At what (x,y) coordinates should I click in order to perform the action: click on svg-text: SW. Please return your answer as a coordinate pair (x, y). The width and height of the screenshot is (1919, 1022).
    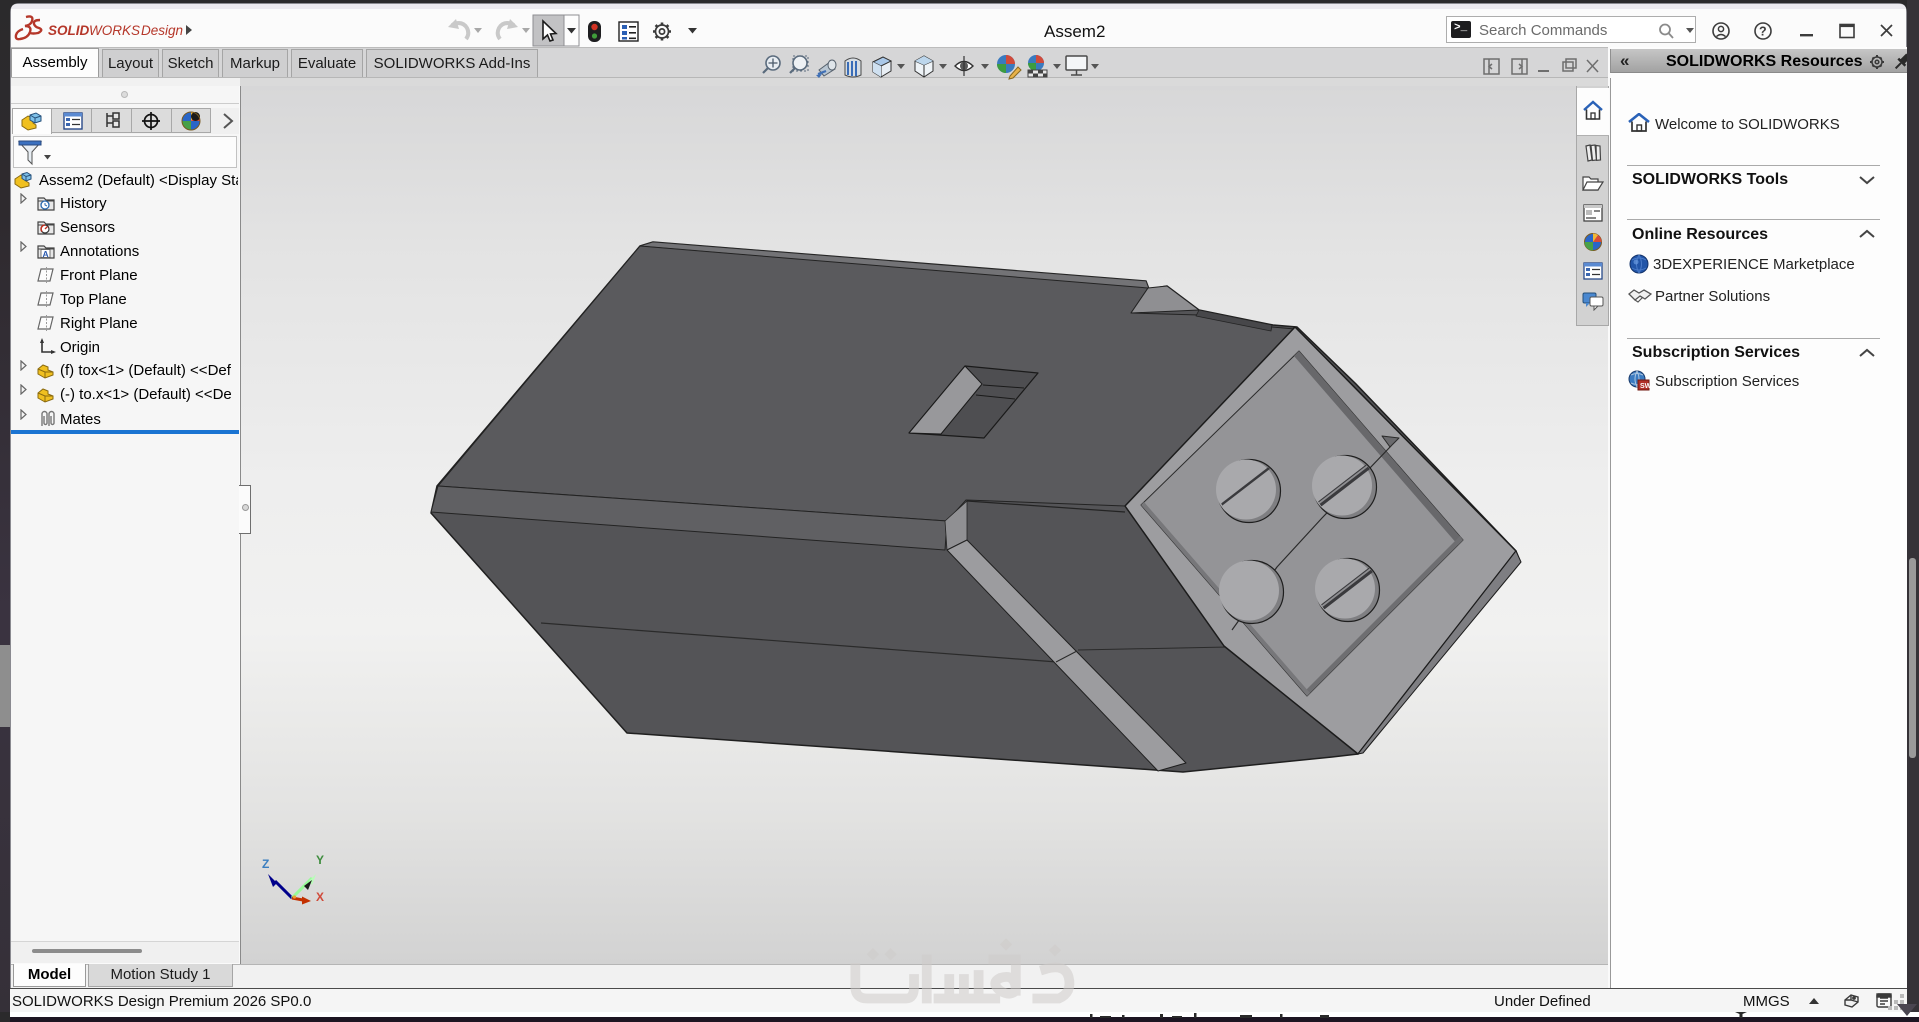
    Looking at the image, I should click on (1645, 386).